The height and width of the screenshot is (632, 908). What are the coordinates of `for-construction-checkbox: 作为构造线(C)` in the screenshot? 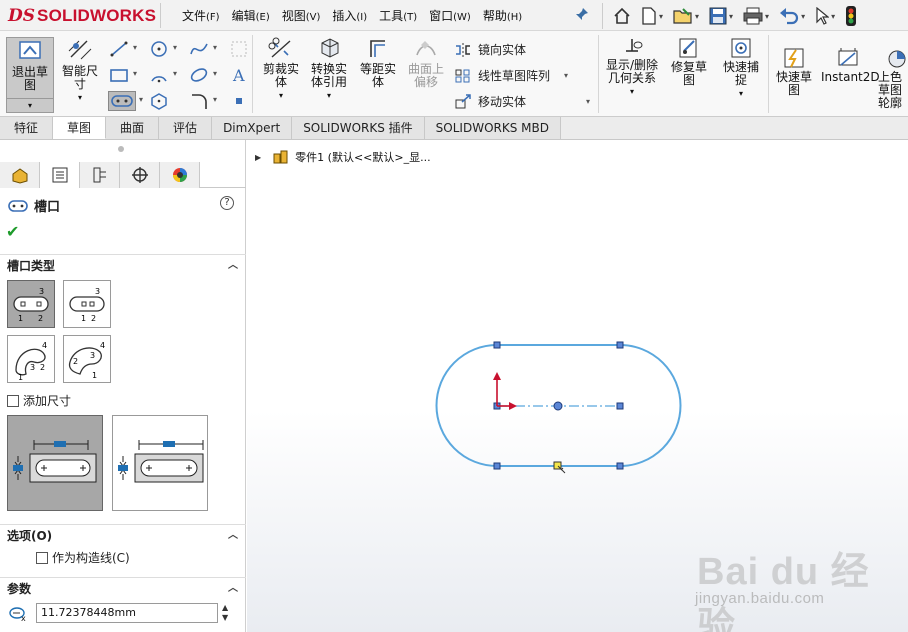 It's located at (83, 557).